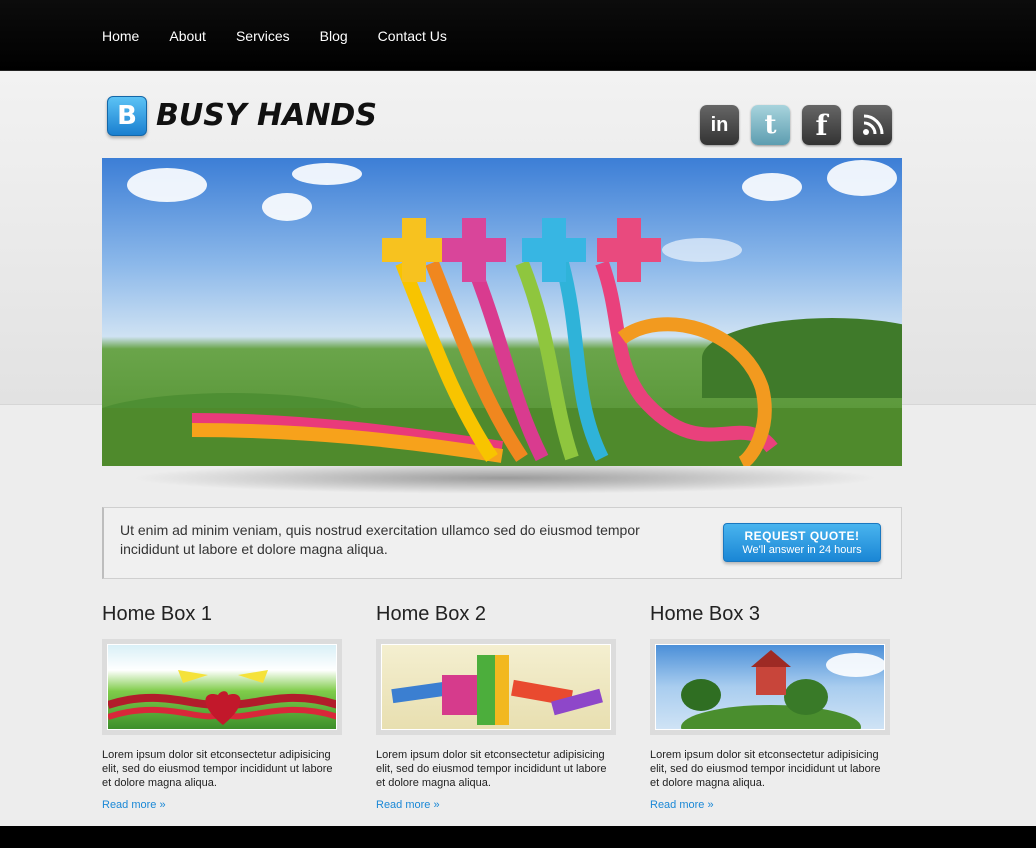 The width and height of the screenshot is (1036, 848). What do you see at coordinates (872, 125) in the screenshot?
I see `rss-icon` at bounding box center [872, 125].